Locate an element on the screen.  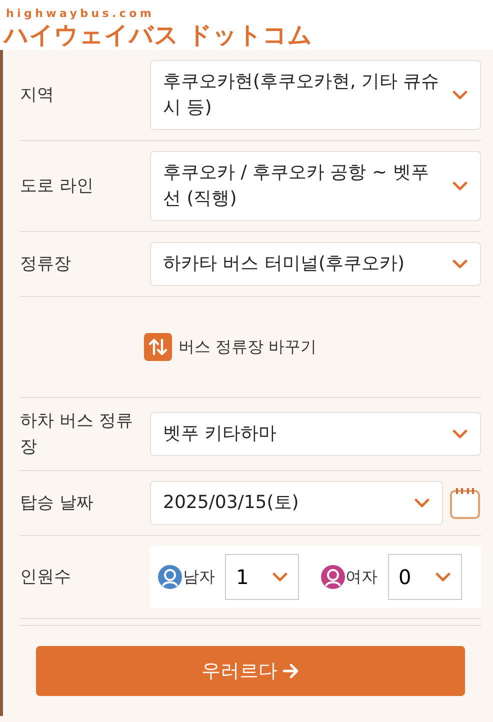
field-label: 인원수 is located at coordinates (46, 577).